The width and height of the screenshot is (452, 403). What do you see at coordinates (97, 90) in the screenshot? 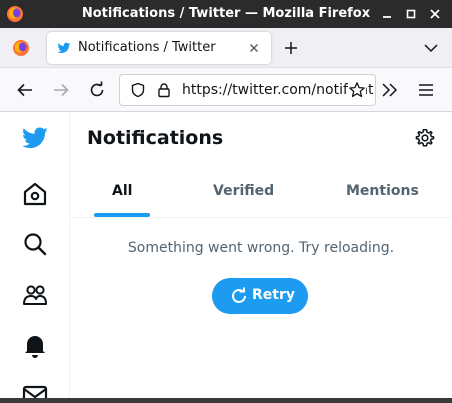
I see `reload-icon` at bounding box center [97, 90].